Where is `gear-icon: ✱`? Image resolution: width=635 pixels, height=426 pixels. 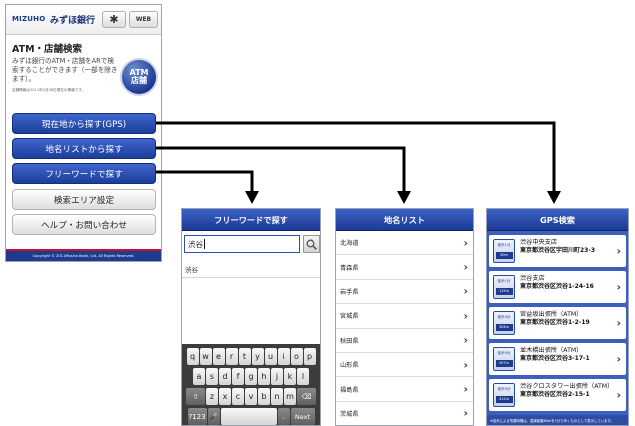 gear-icon: ✱ is located at coordinates (114, 19).